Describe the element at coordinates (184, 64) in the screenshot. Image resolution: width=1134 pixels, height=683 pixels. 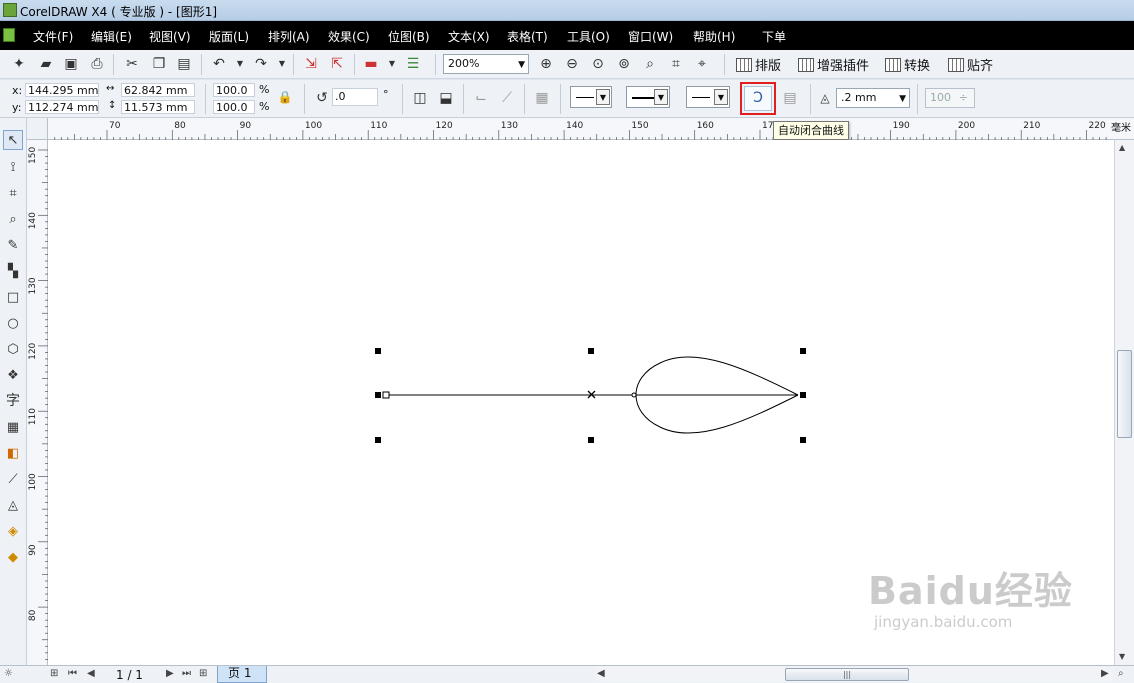
I see `paste-icon: ▤` at that location.